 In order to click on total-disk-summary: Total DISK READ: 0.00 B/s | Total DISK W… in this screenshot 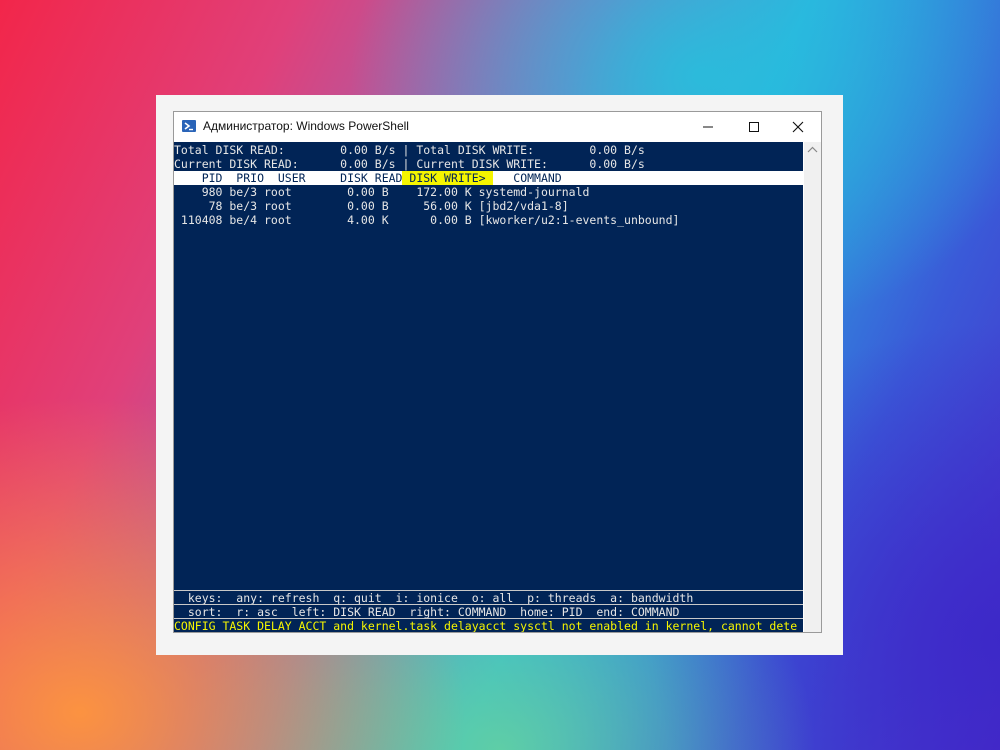, I will do `click(409, 150)`.